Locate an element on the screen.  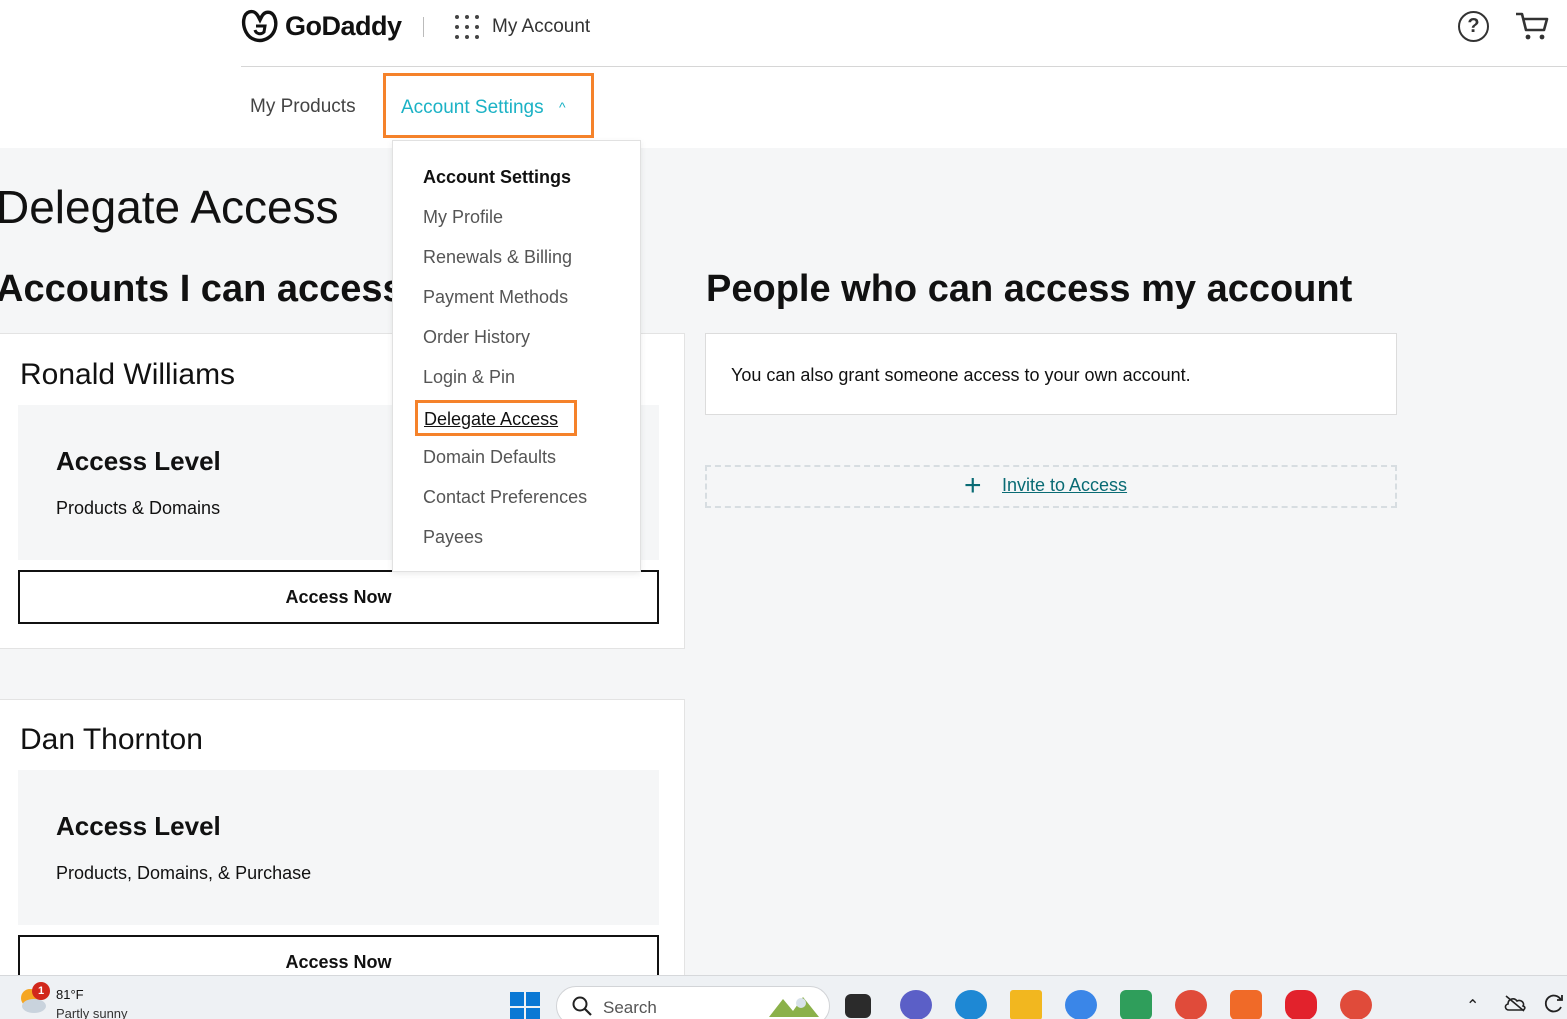
menu-item-payees: Payees is located at coordinates (453, 537).